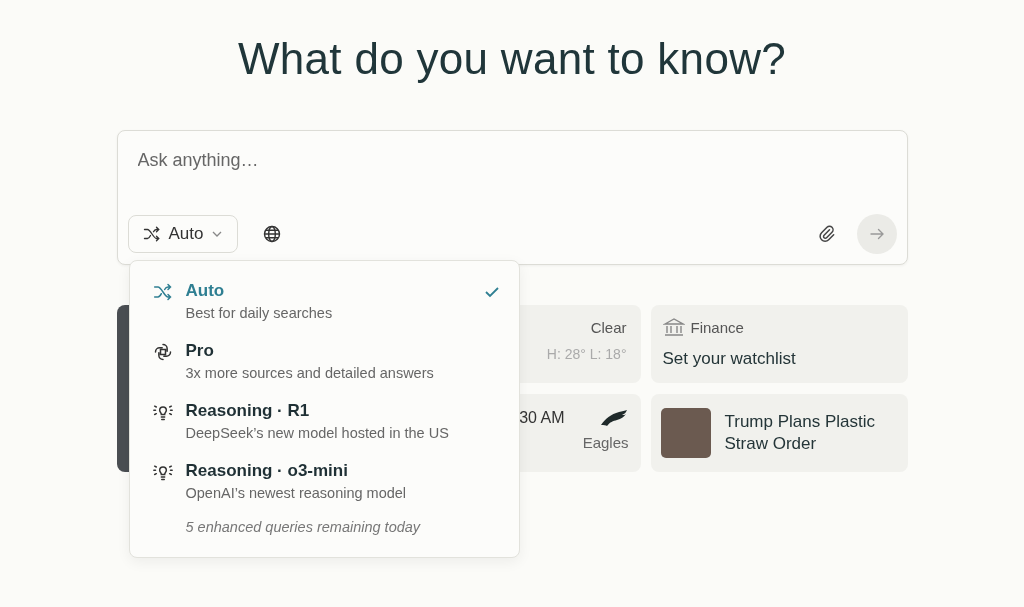 The image size is (1024, 607). What do you see at coordinates (717, 327) in the screenshot?
I see `card-title: Finance` at bounding box center [717, 327].